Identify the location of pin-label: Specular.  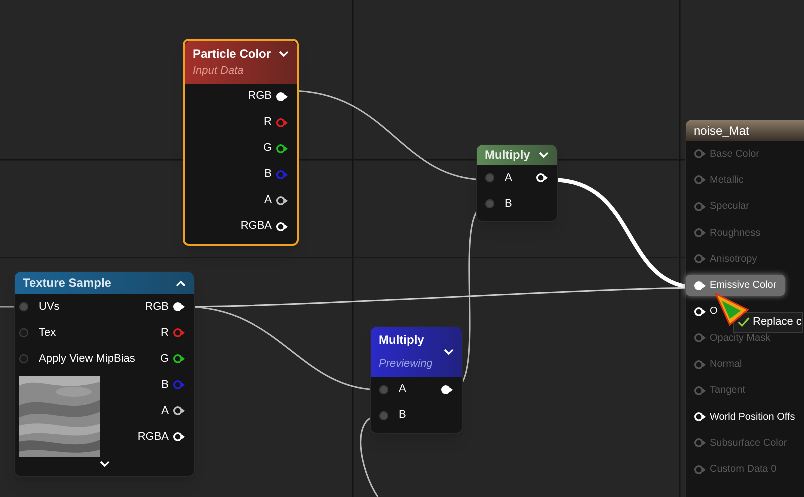
(730, 207).